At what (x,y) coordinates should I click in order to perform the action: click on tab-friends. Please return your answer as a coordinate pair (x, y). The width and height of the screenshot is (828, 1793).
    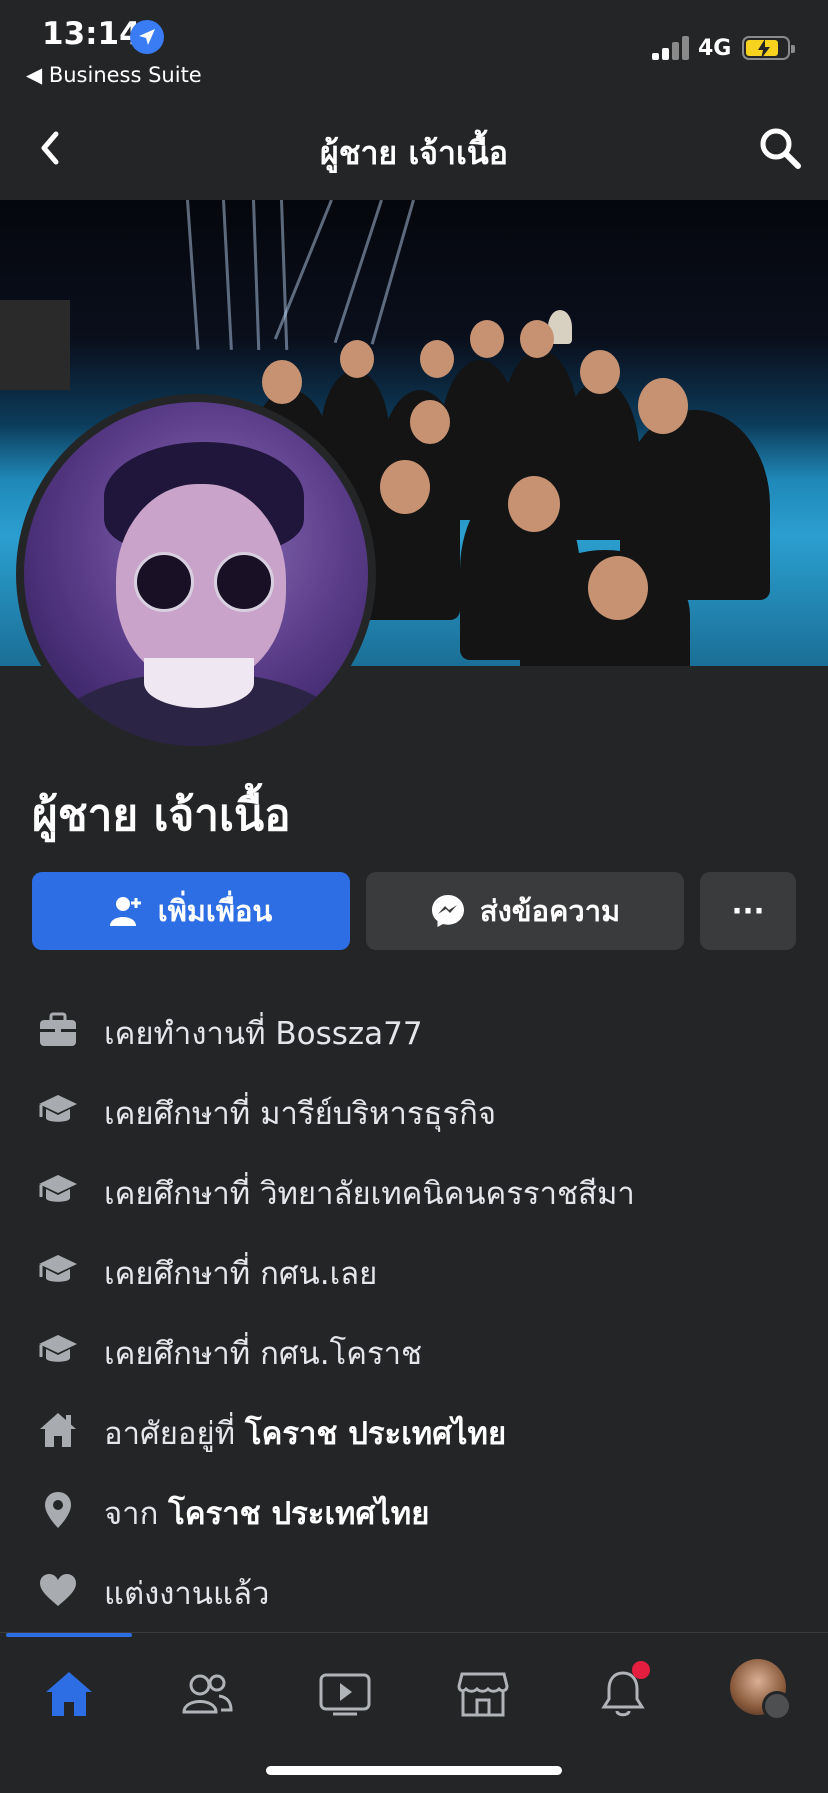
    Looking at the image, I should click on (207, 1694).